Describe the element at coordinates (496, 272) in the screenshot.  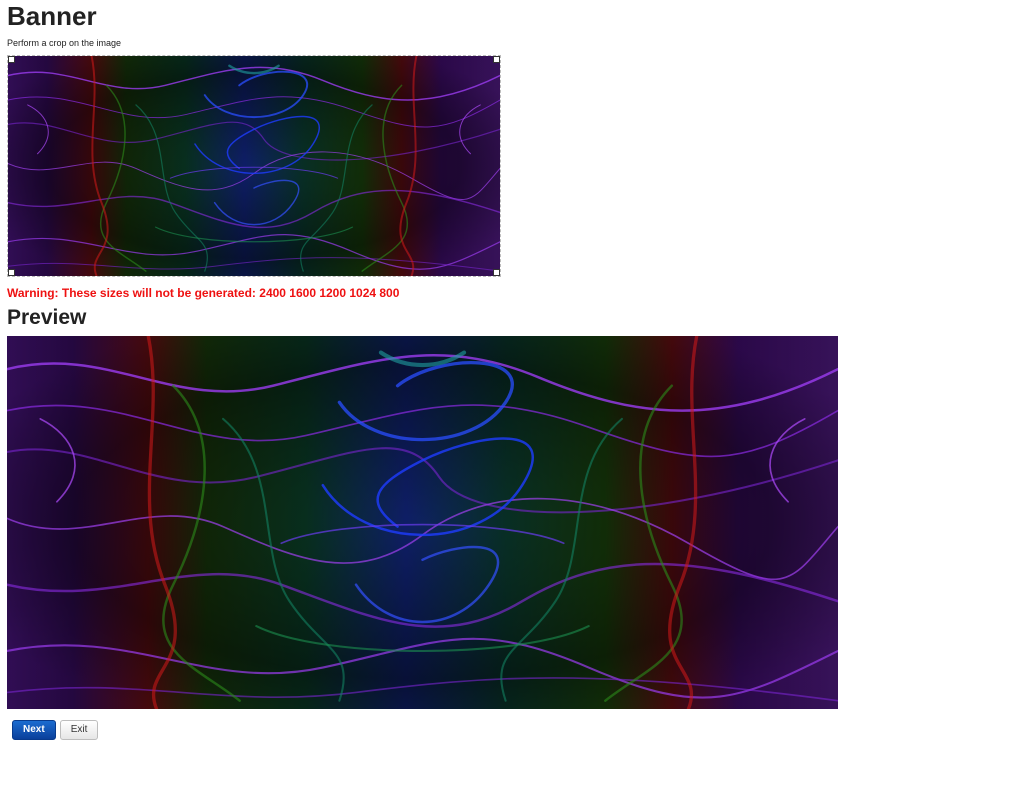
I see `crop-handle-bottom-right` at that location.